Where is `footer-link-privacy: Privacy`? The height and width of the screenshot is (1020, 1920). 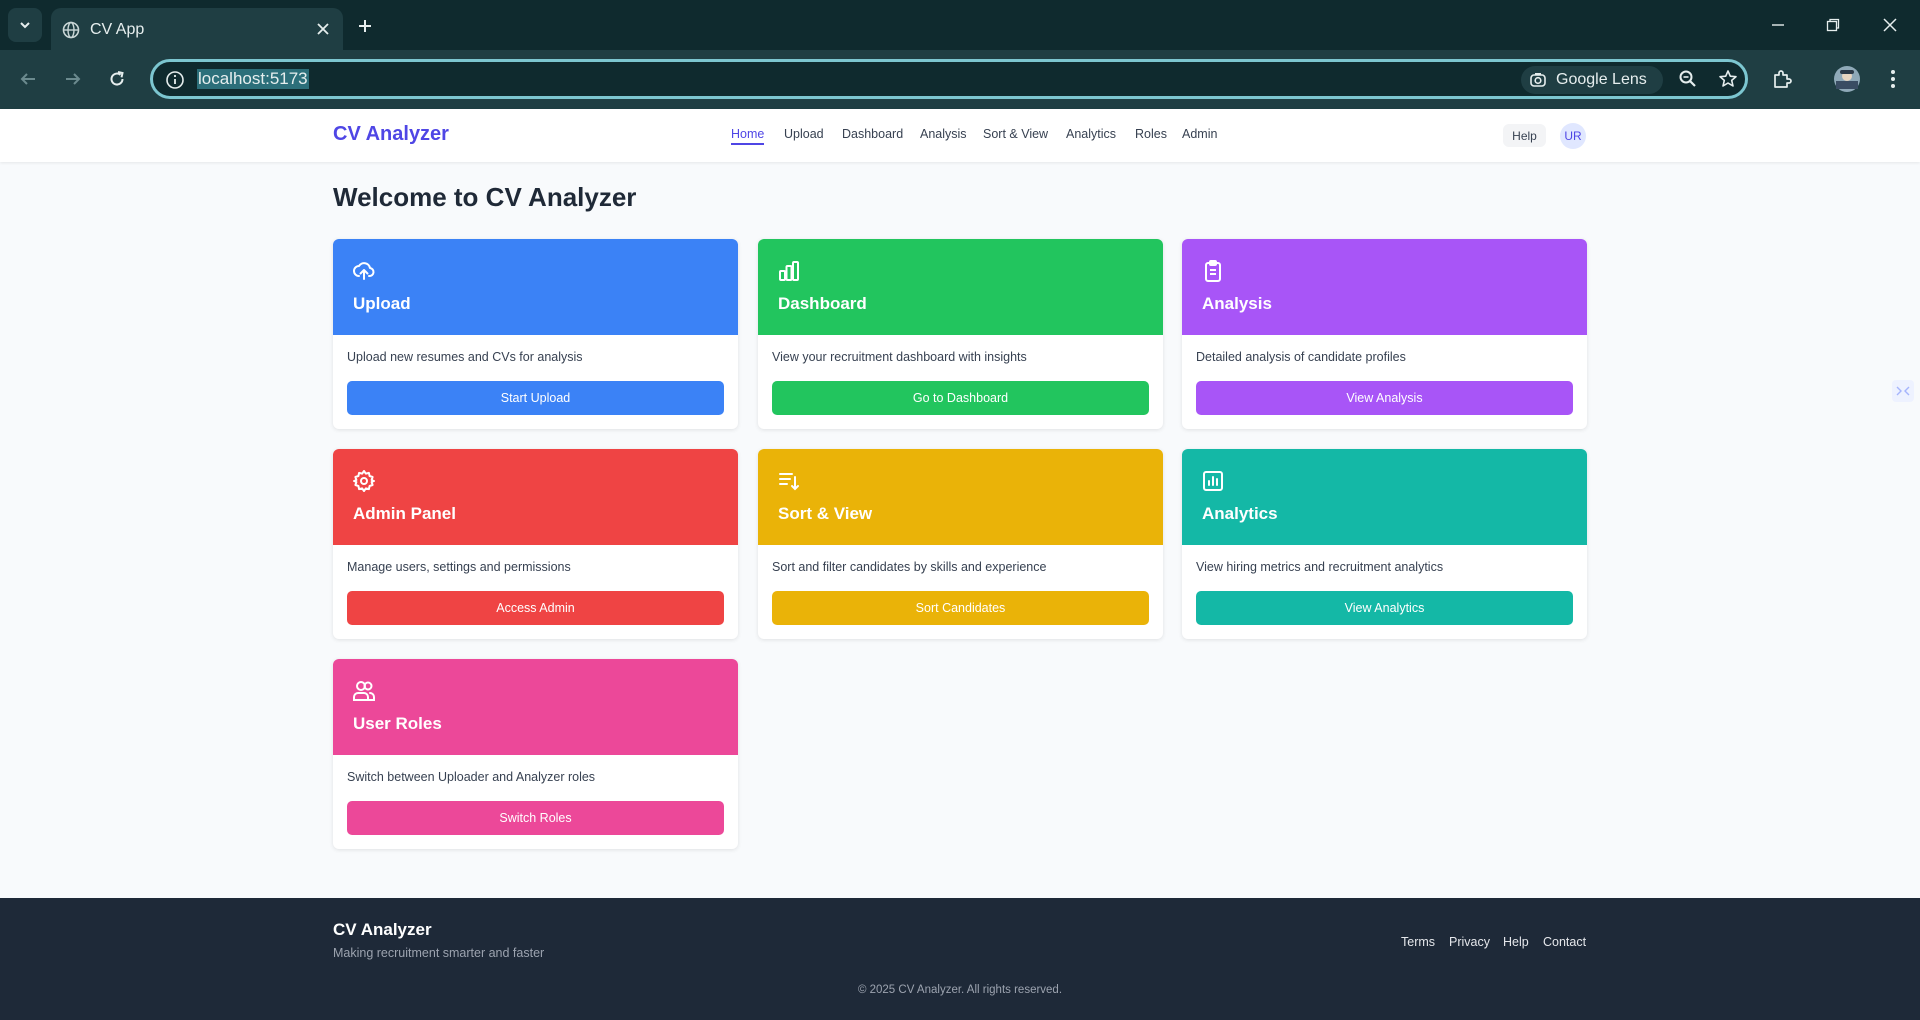
footer-link-privacy: Privacy is located at coordinates (1469, 942).